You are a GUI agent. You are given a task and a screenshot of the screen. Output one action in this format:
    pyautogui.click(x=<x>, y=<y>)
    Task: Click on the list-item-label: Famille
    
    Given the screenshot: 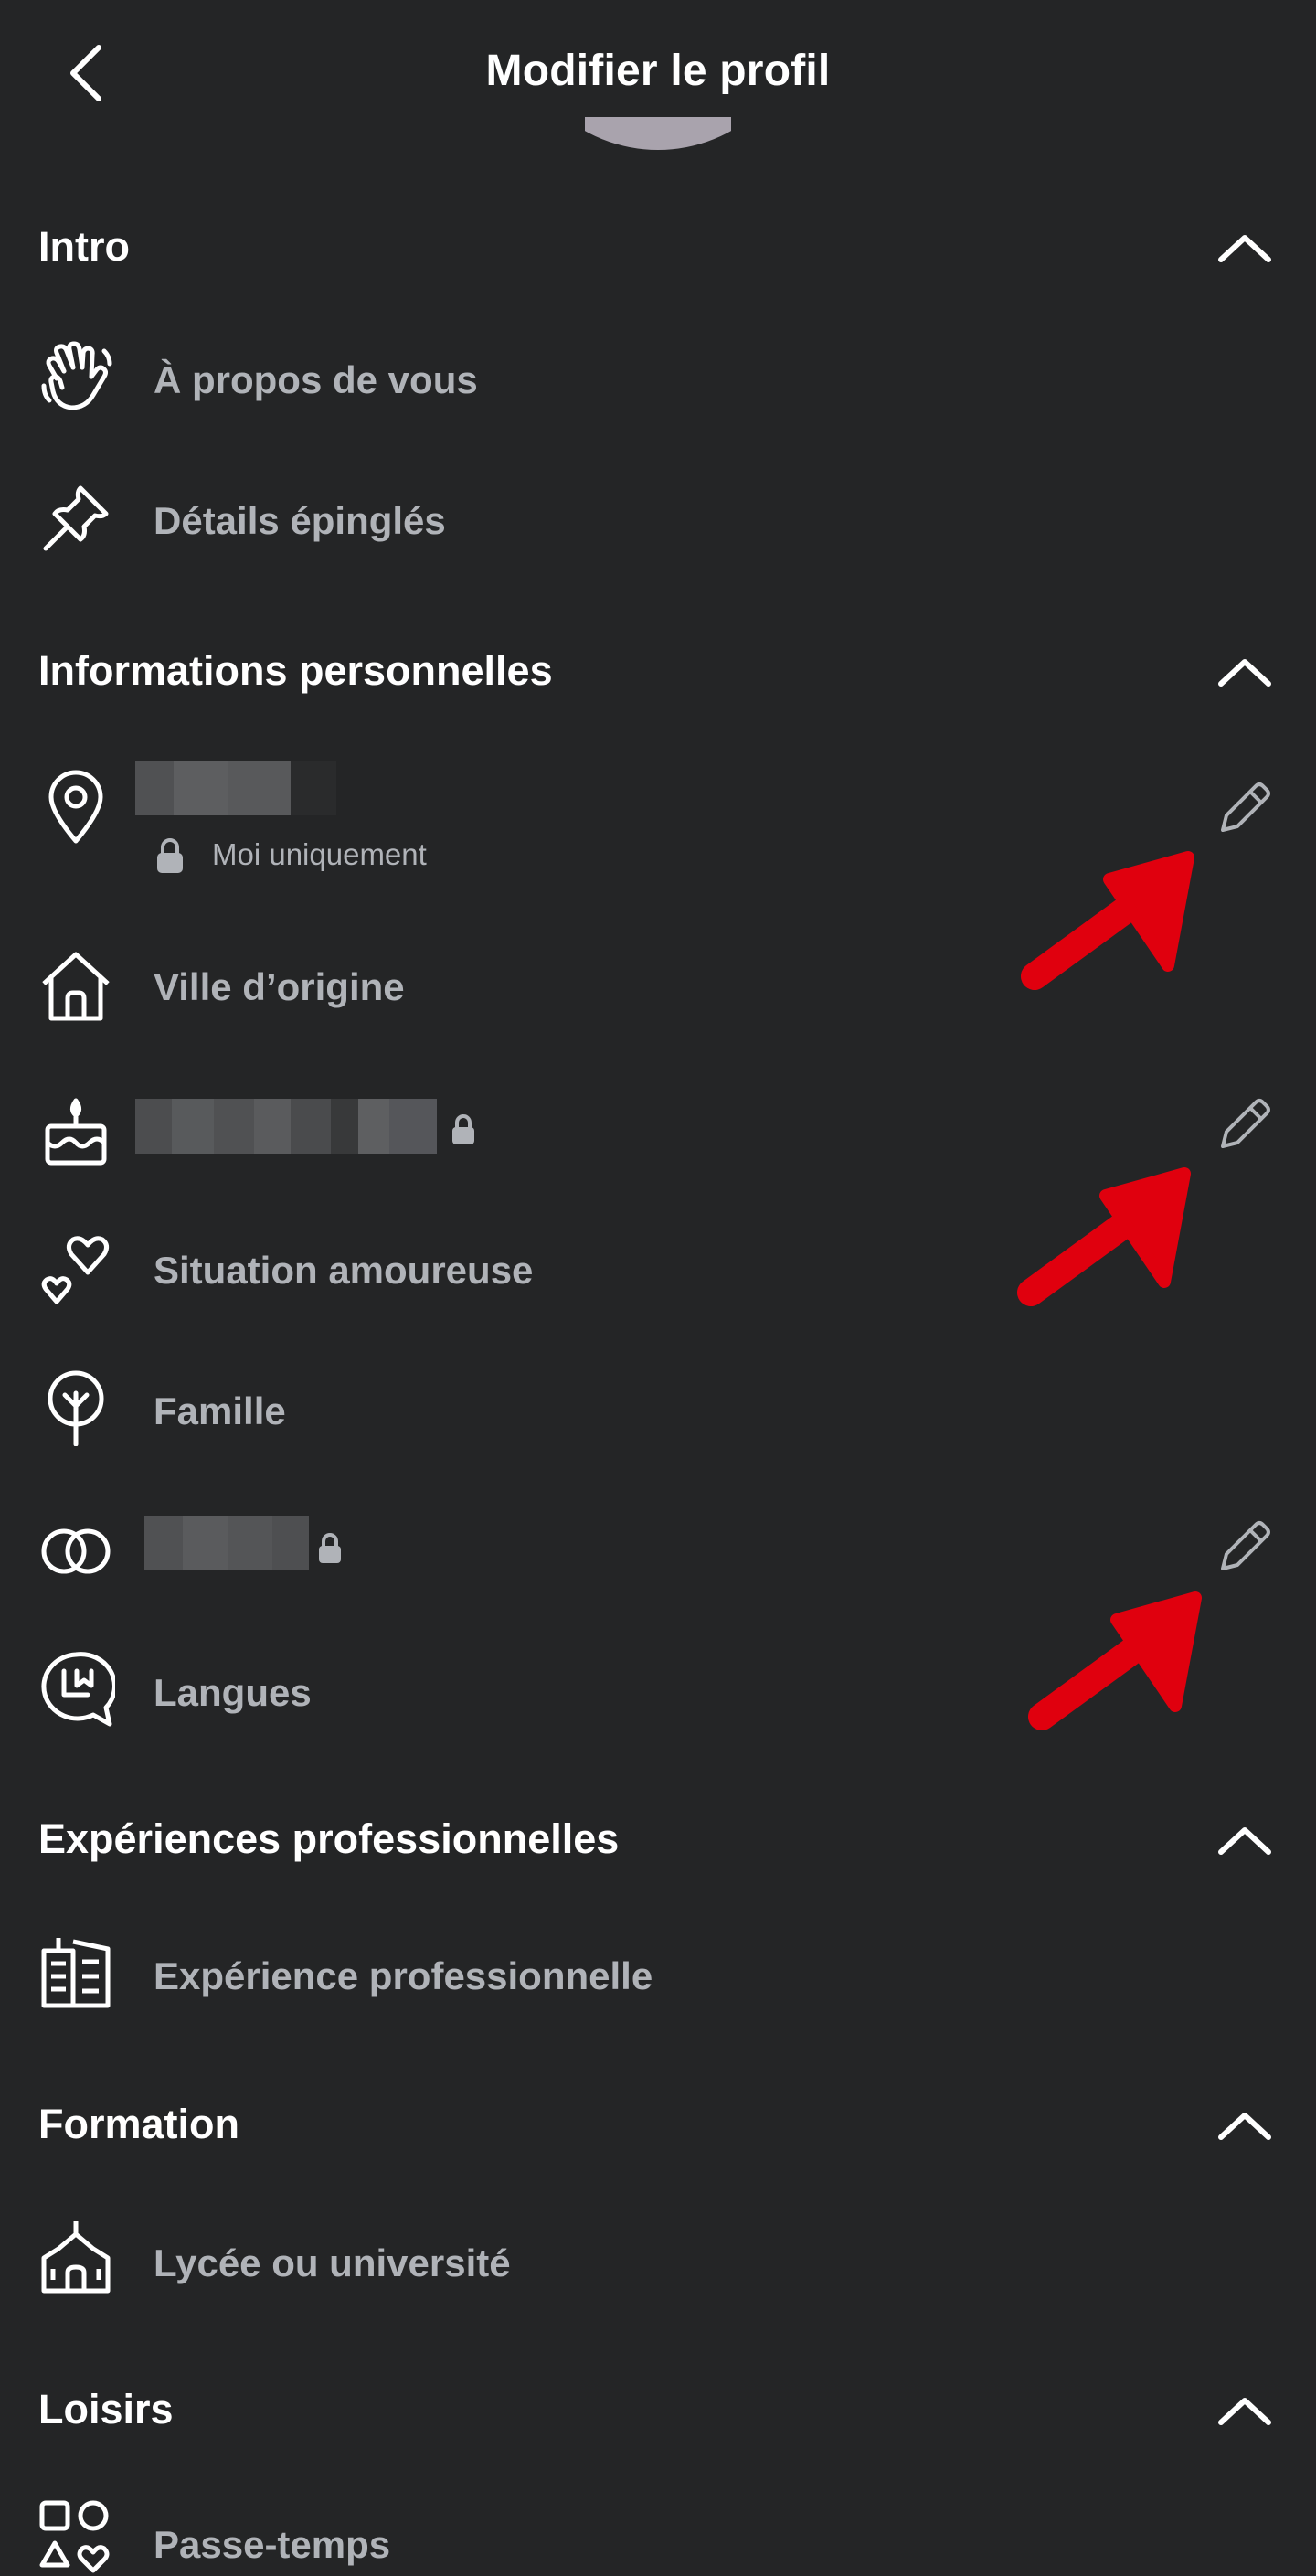 What is the action you would take?
    pyautogui.click(x=220, y=1410)
    